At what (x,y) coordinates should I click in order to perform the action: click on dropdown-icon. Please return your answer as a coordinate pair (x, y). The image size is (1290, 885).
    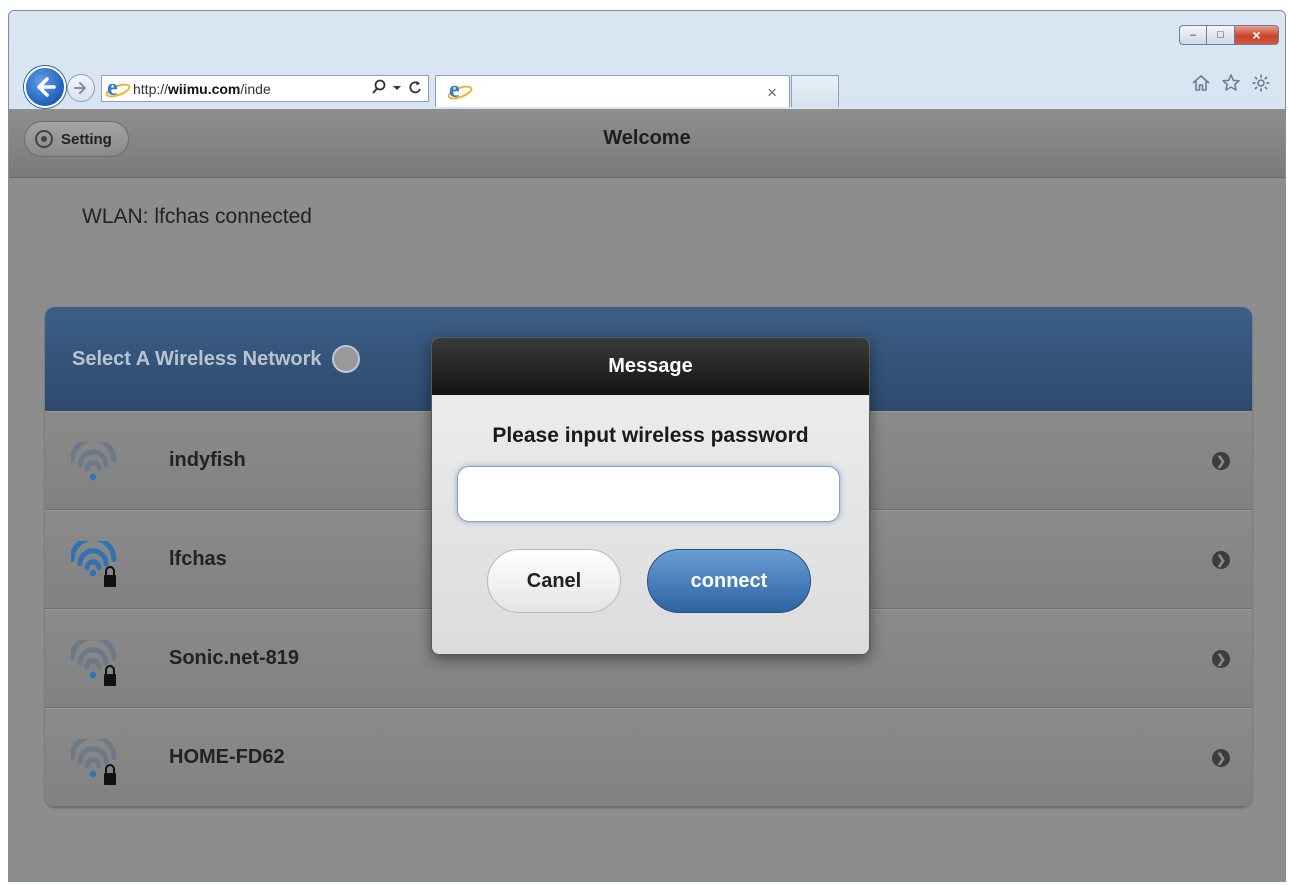
    Looking at the image, I should click on (397, 89).